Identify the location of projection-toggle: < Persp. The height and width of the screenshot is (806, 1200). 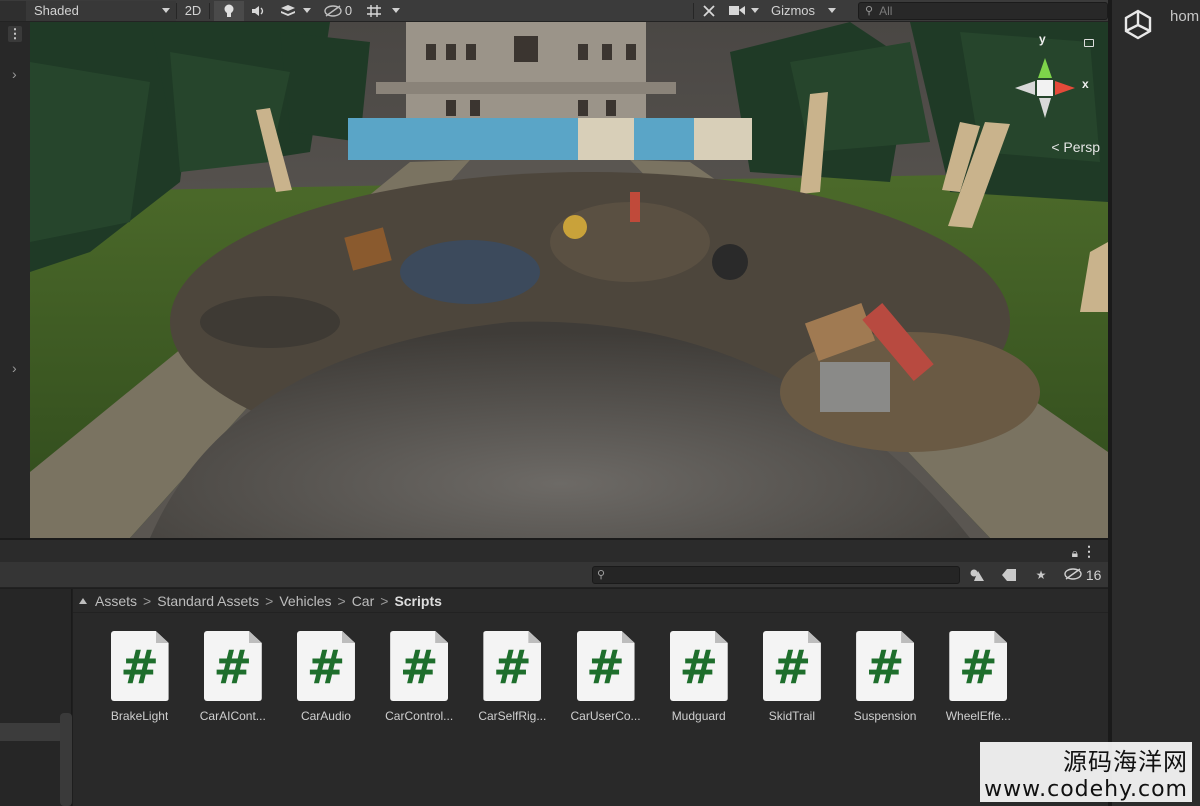
(1075, 147).